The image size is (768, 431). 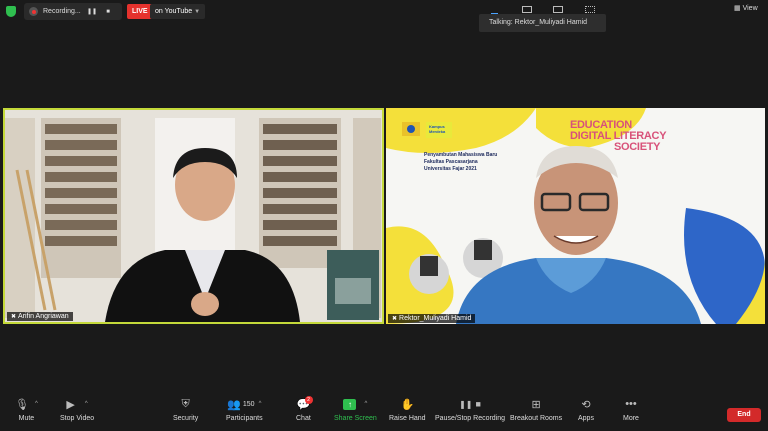 I want to click on security-label: Security, so click(x=186, y=418).